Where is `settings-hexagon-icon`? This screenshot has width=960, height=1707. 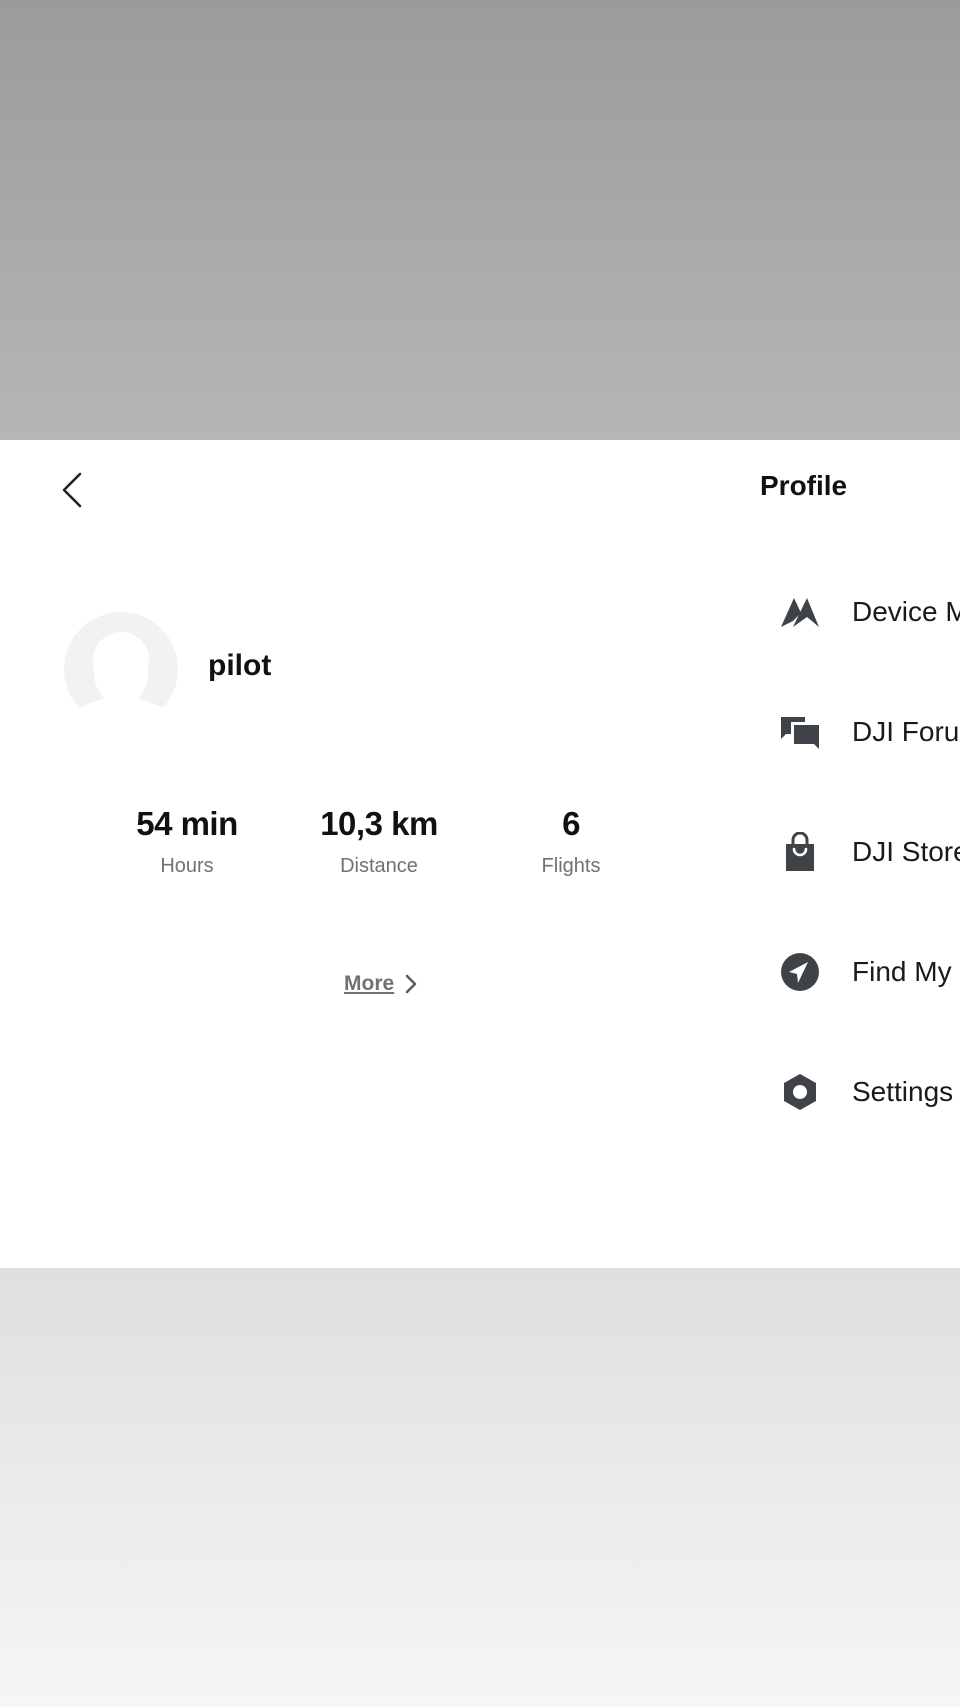
settings-hexagon-icon is located at coordinates (800, 1092).